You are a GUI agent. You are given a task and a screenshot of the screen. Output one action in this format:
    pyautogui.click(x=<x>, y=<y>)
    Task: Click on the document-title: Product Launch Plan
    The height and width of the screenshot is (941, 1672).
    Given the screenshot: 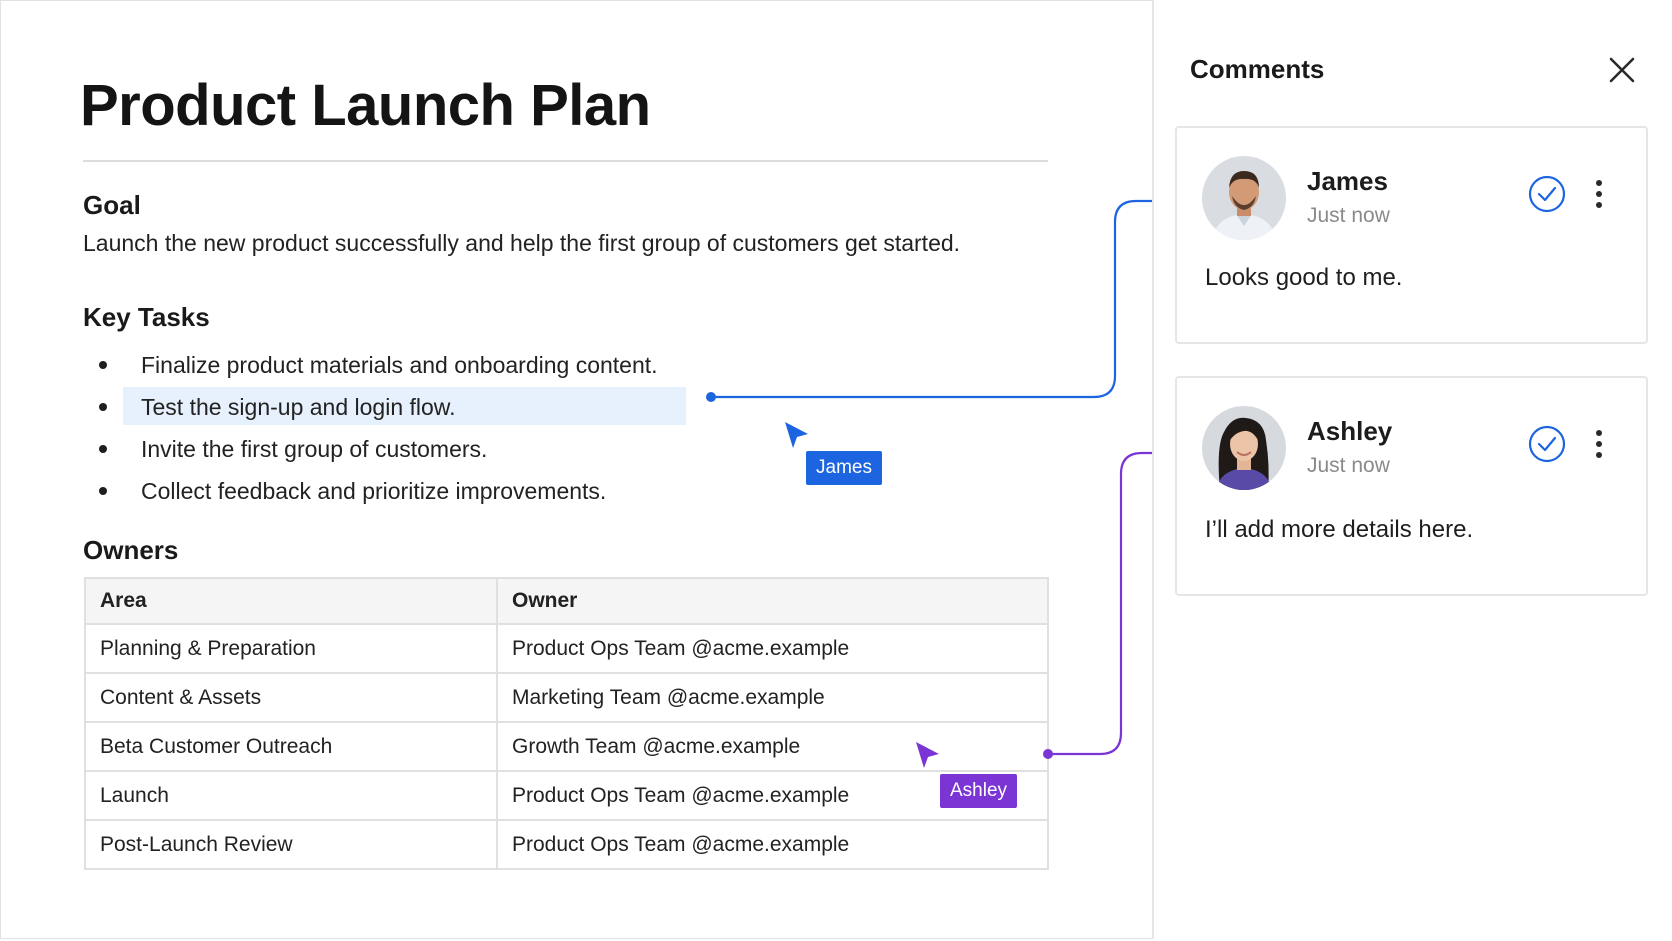 What is the action you would take?
    pyautogui.click(x=365, y=105)
    